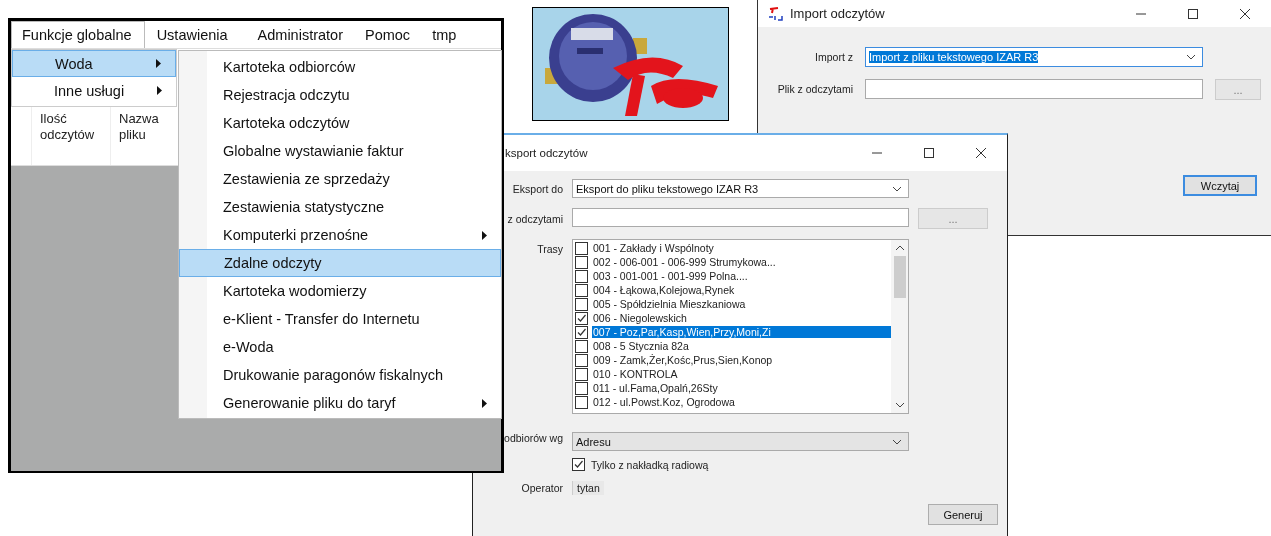 The image size is (1271, 536). I want to click on menu-item: Drukowanie paragonów fiskalnych, so click(340, 375).